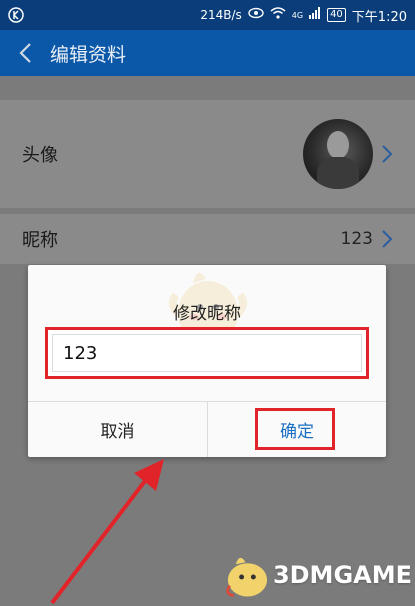  I want to click on avatar, so click(338, 154).